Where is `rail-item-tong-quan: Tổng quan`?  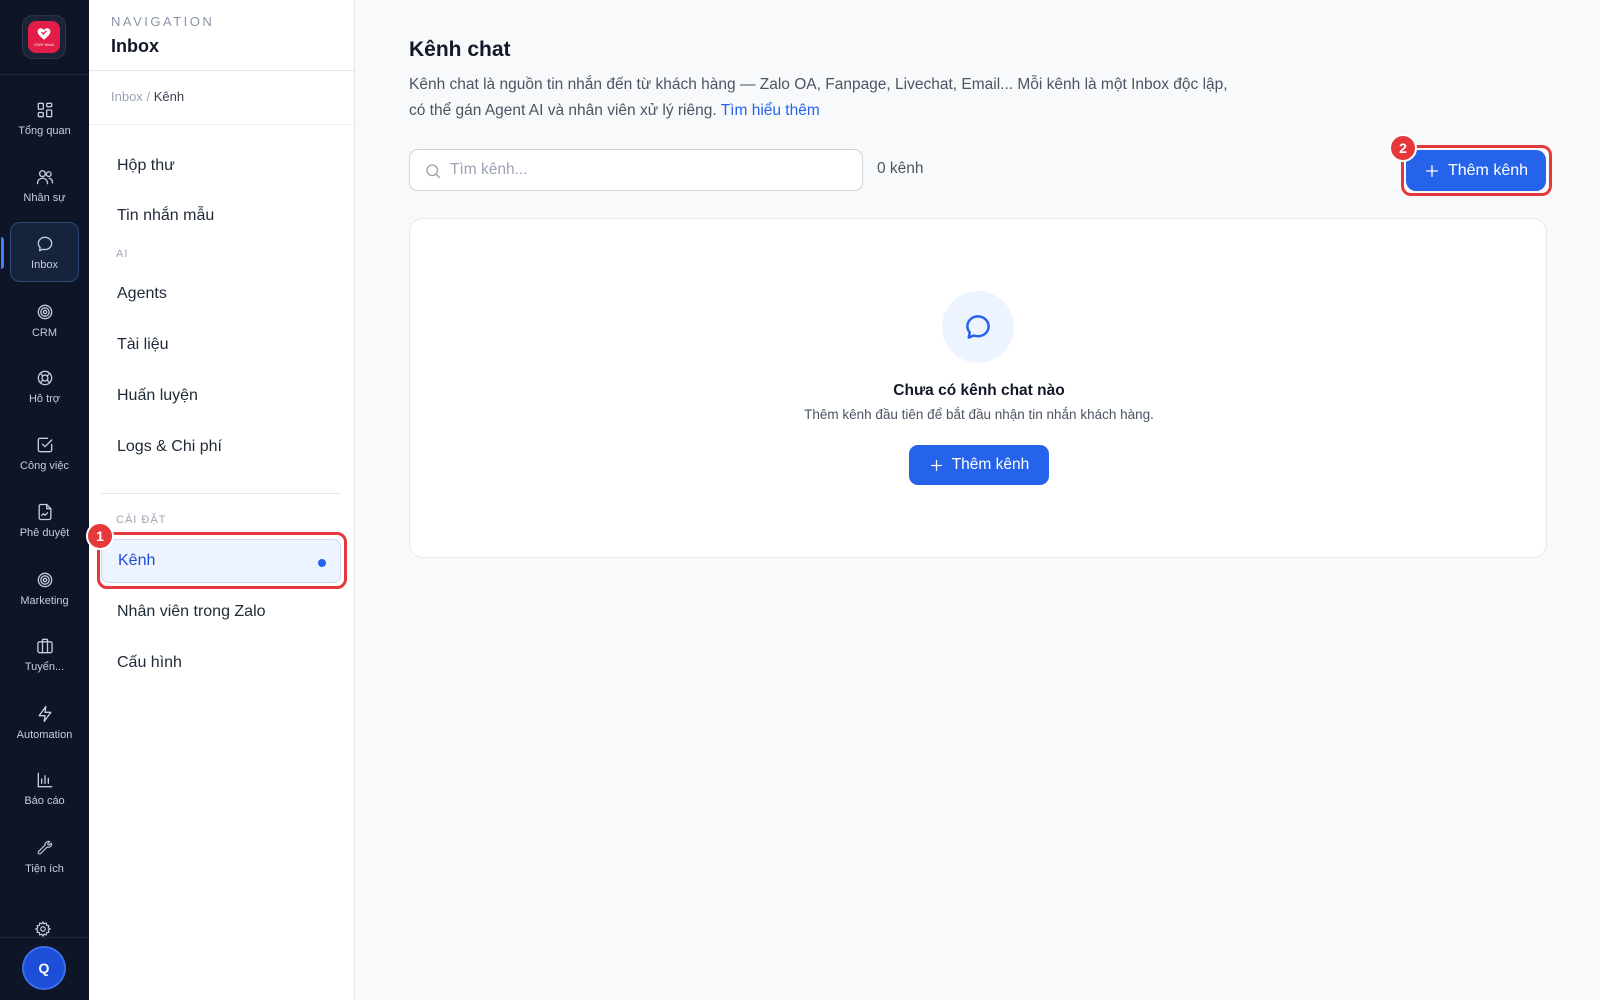 rail-item-tong-quan: Tổng quan is located at coordinates (44, 118).